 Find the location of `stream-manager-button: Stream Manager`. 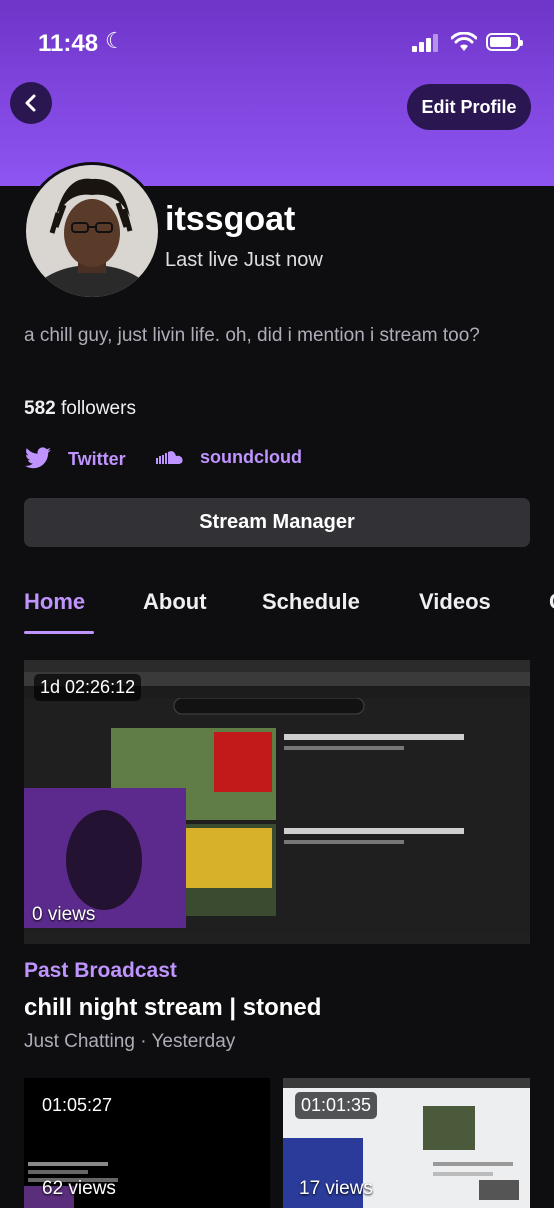

stream-manager-button: Stream Manager is located at coordinates (277, 522).